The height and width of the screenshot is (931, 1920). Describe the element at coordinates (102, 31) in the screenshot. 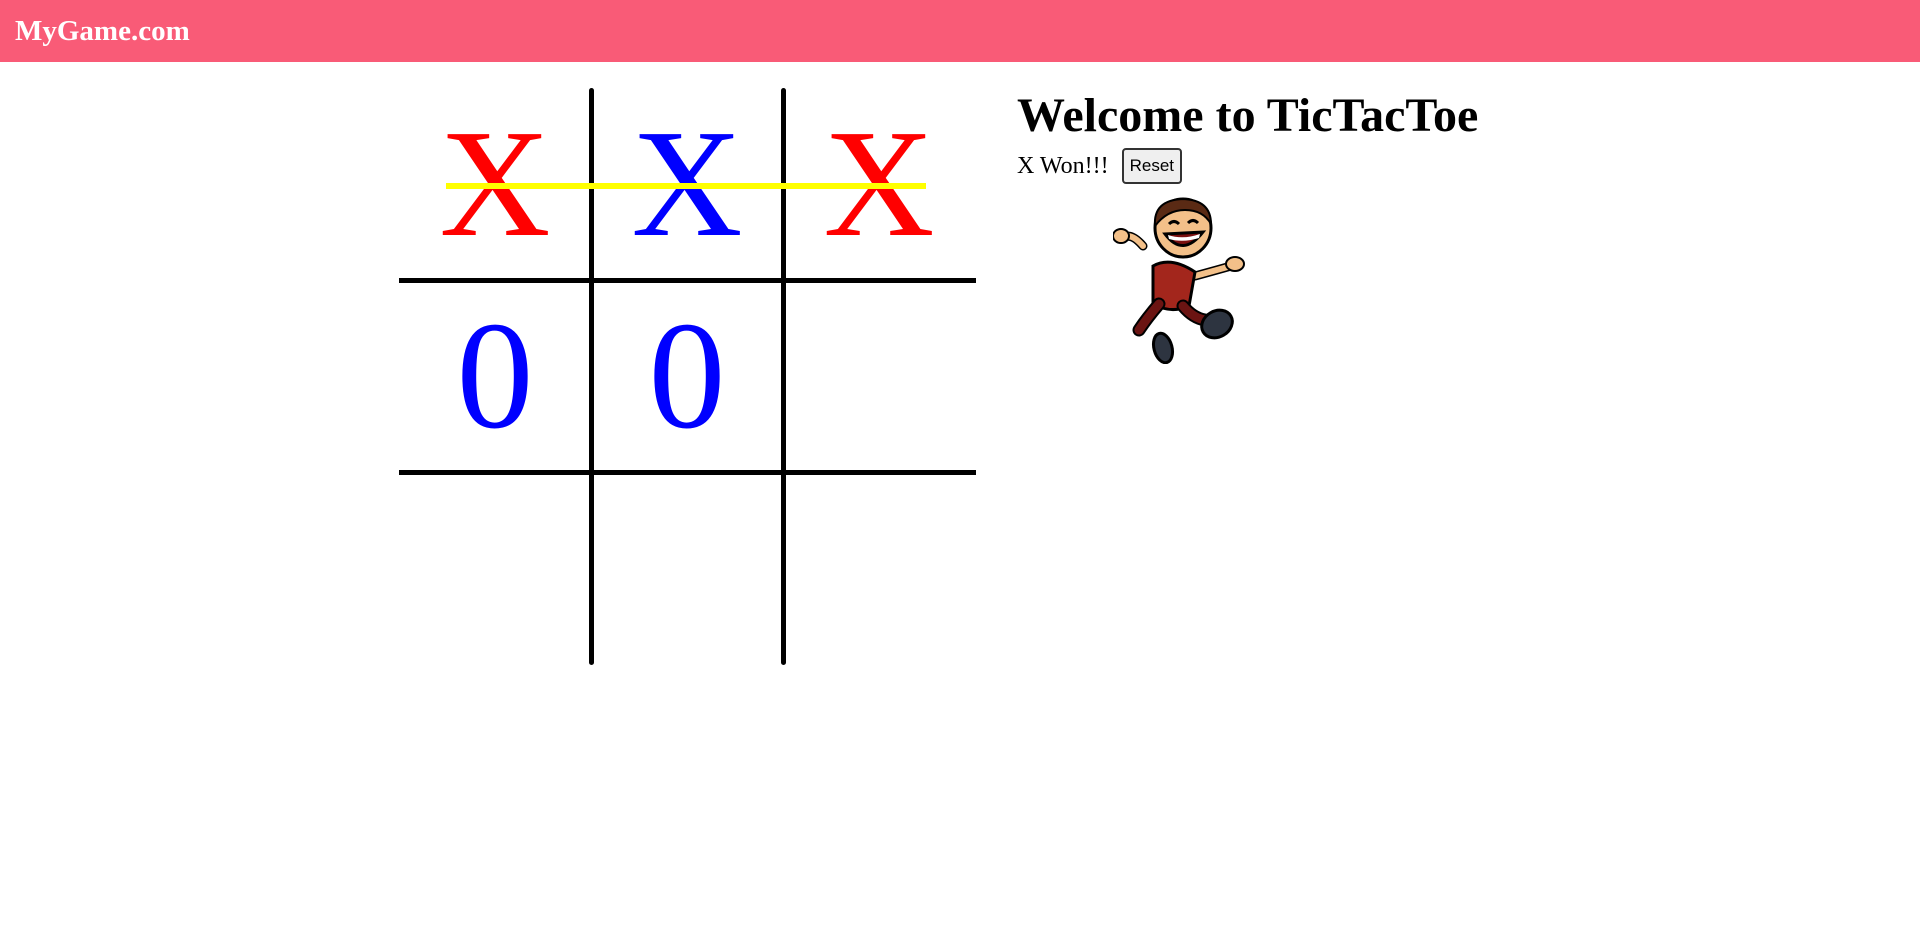

I see `brand-link: MyGame.com` at that location.